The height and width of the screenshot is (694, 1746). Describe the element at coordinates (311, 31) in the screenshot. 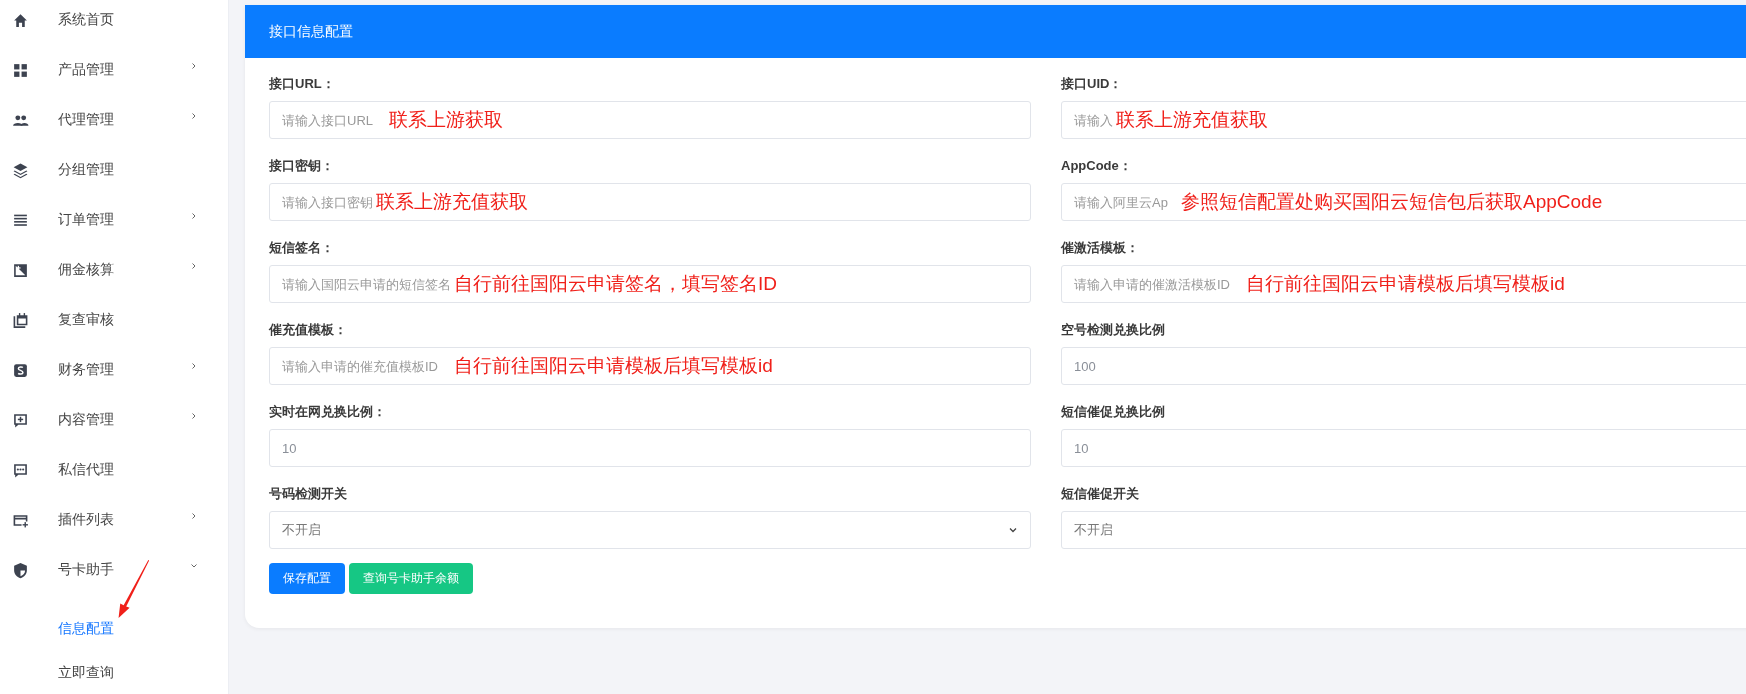

I see `card-title: 接口信息配置` at that location.